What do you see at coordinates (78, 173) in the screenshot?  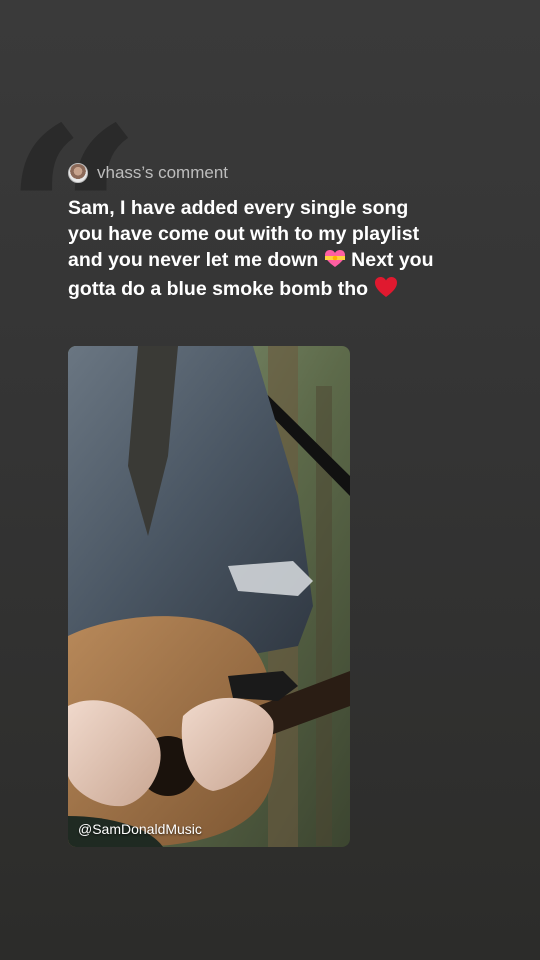 I see `avatar` at bounding box center [78, 173].